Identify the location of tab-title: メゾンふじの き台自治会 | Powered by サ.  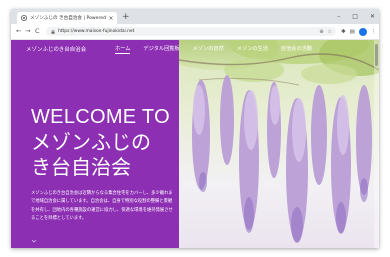
(68, 18).